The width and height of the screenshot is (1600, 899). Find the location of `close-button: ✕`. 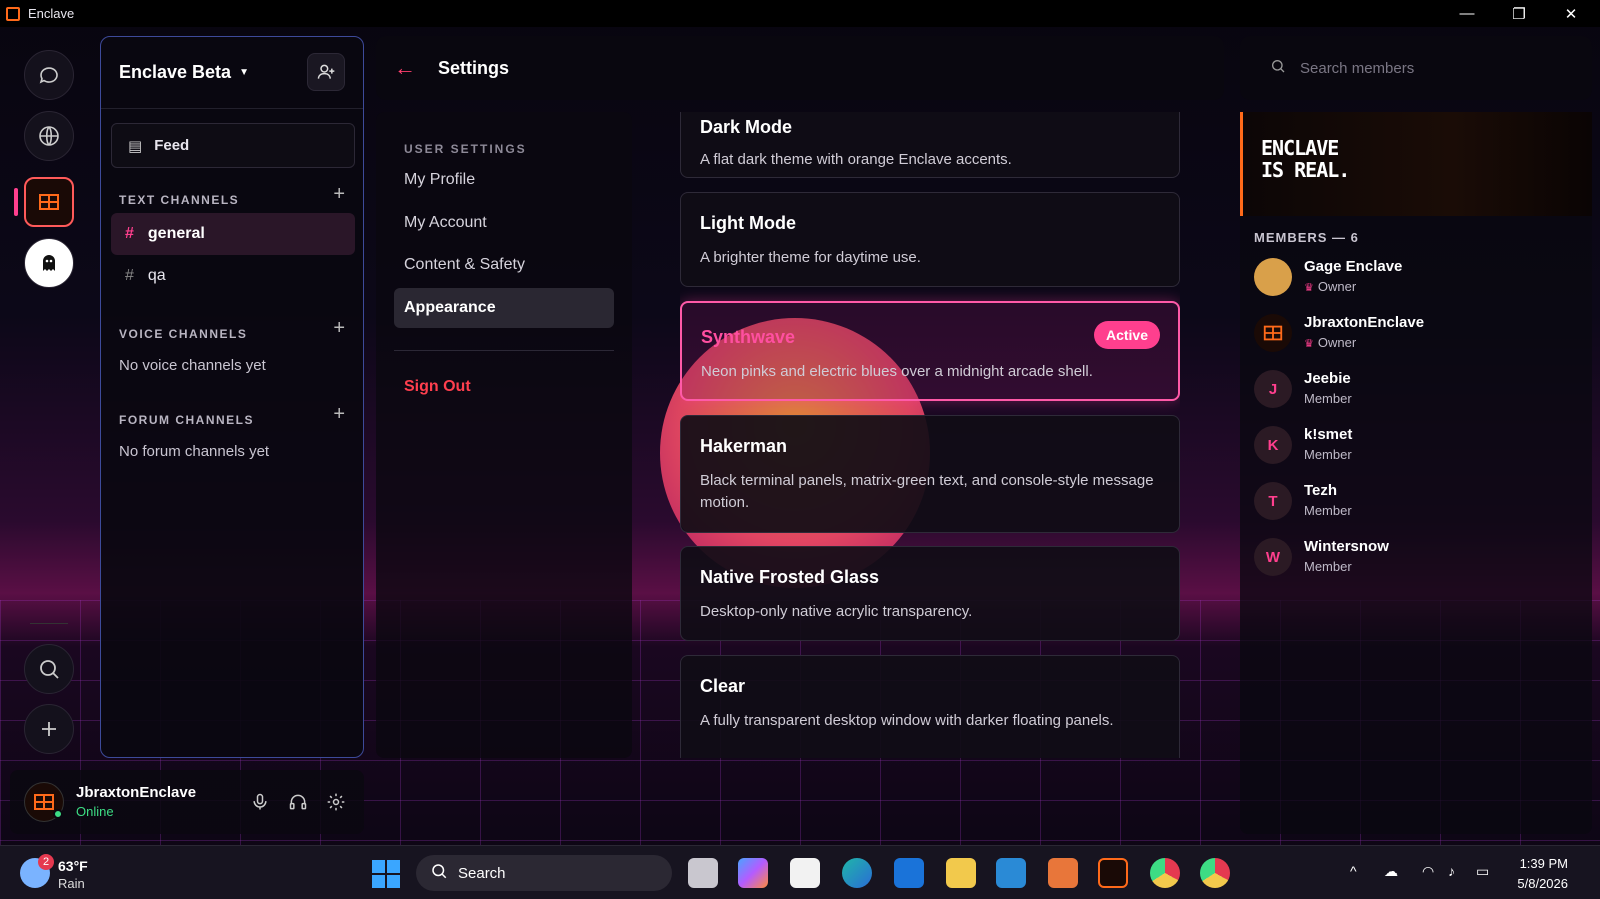

close-button: ✕ is located at coordinates (1571, 13).